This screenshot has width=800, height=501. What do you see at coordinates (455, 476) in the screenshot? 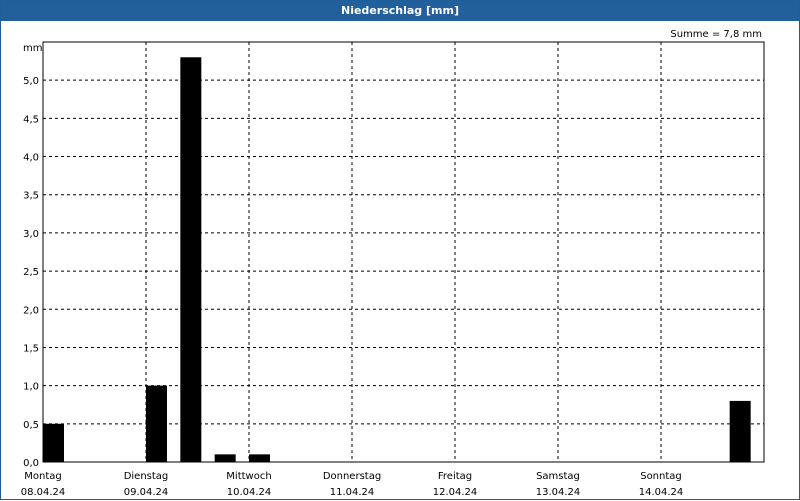
I see `x-tick-weekday: Freitag` at bounding box center [455, 476].